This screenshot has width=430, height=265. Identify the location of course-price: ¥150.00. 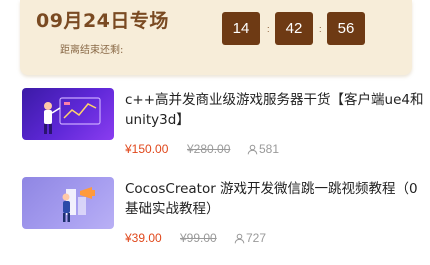
(147, 149).